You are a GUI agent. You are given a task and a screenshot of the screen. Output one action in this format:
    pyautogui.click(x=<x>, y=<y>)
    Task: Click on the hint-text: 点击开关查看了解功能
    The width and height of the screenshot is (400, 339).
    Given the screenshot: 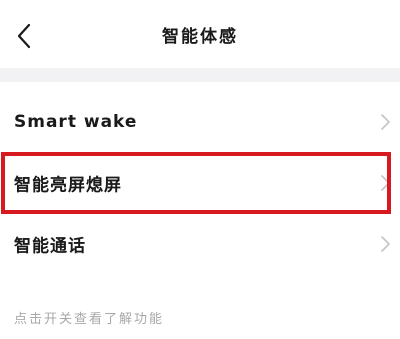 What is the action you would take?
    pyautogui.click(x=89, y=319)
    